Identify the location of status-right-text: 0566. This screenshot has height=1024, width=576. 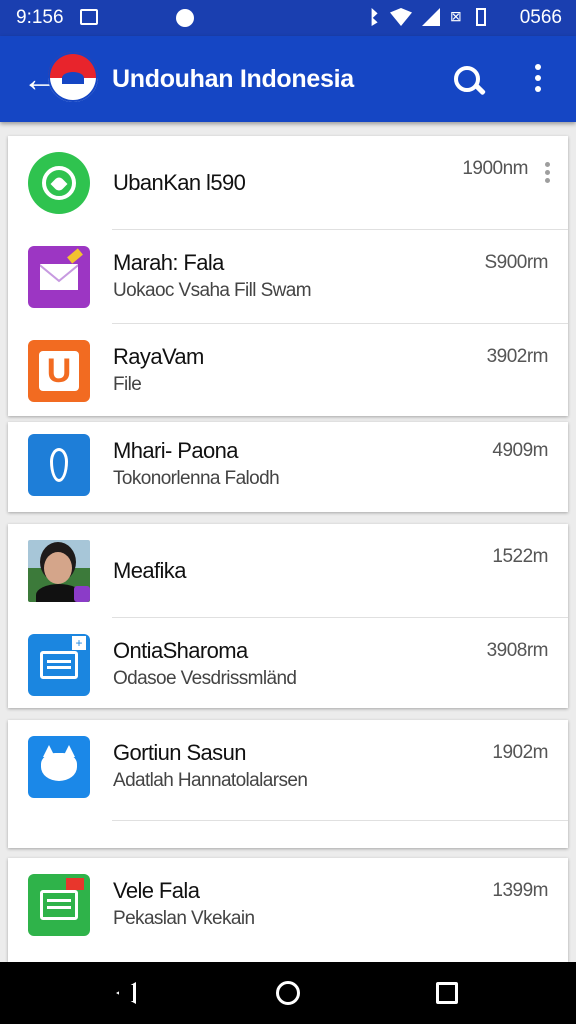
(540, 17).